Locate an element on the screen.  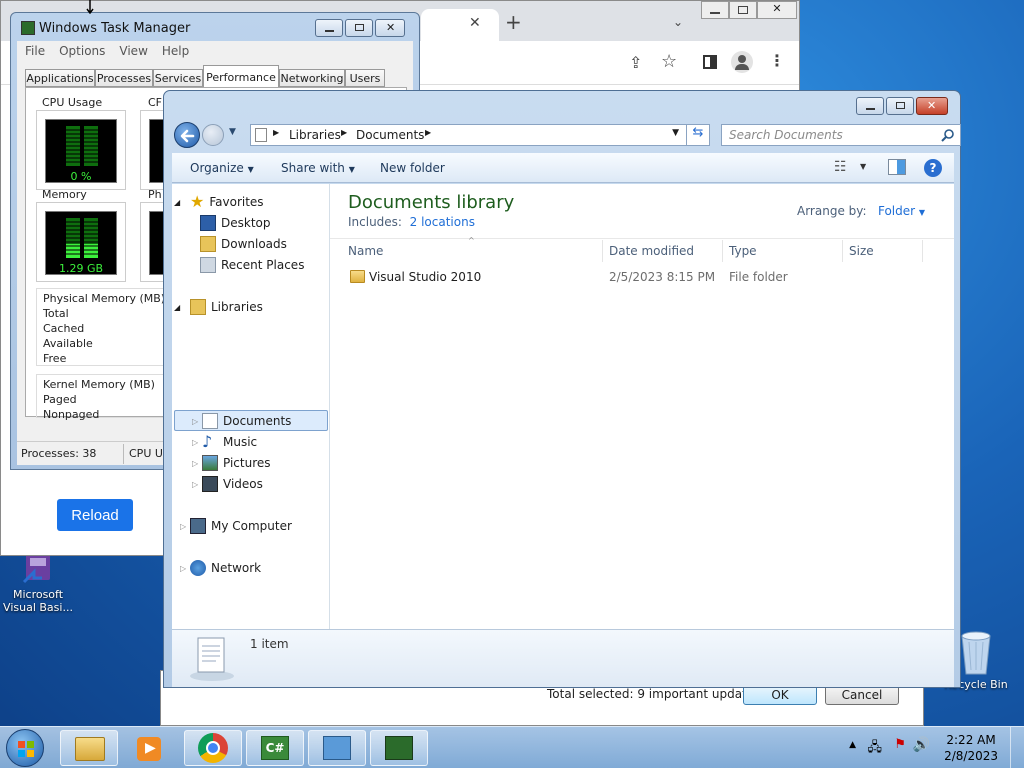
side-panel-icon is located at coordinates (710, 62).